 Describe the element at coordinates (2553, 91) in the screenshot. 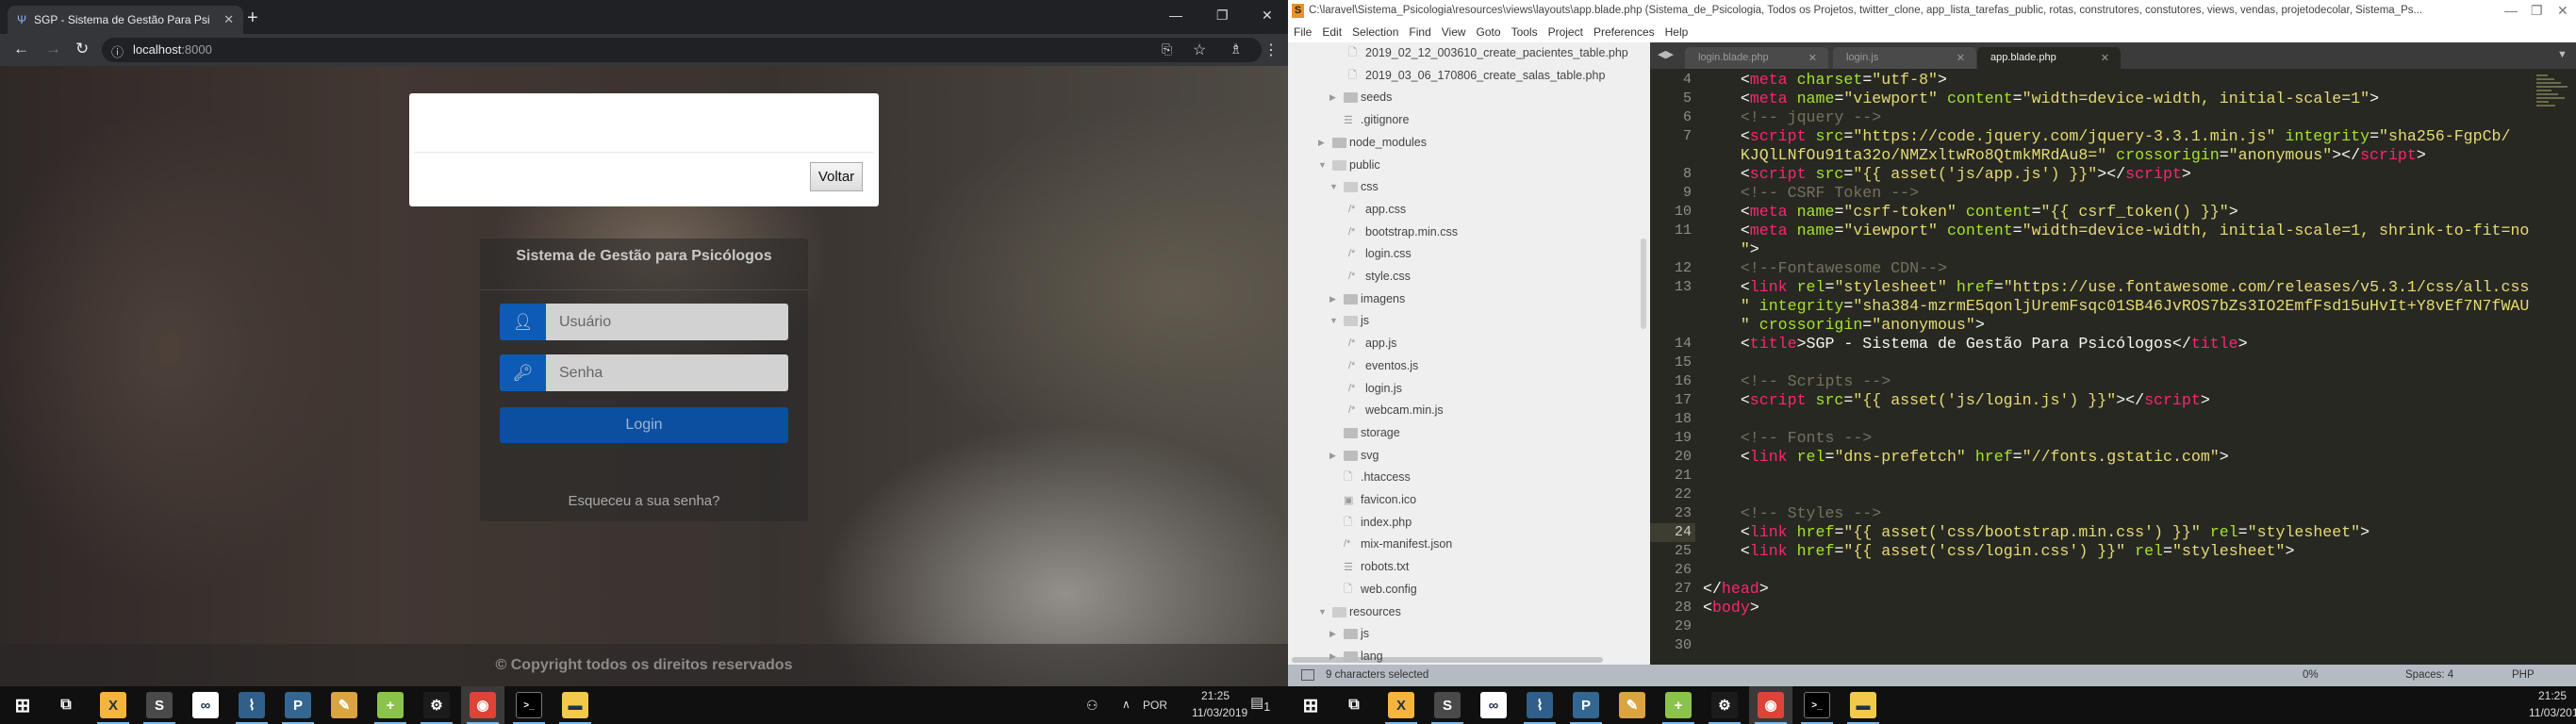

I see `minimap` at that location.